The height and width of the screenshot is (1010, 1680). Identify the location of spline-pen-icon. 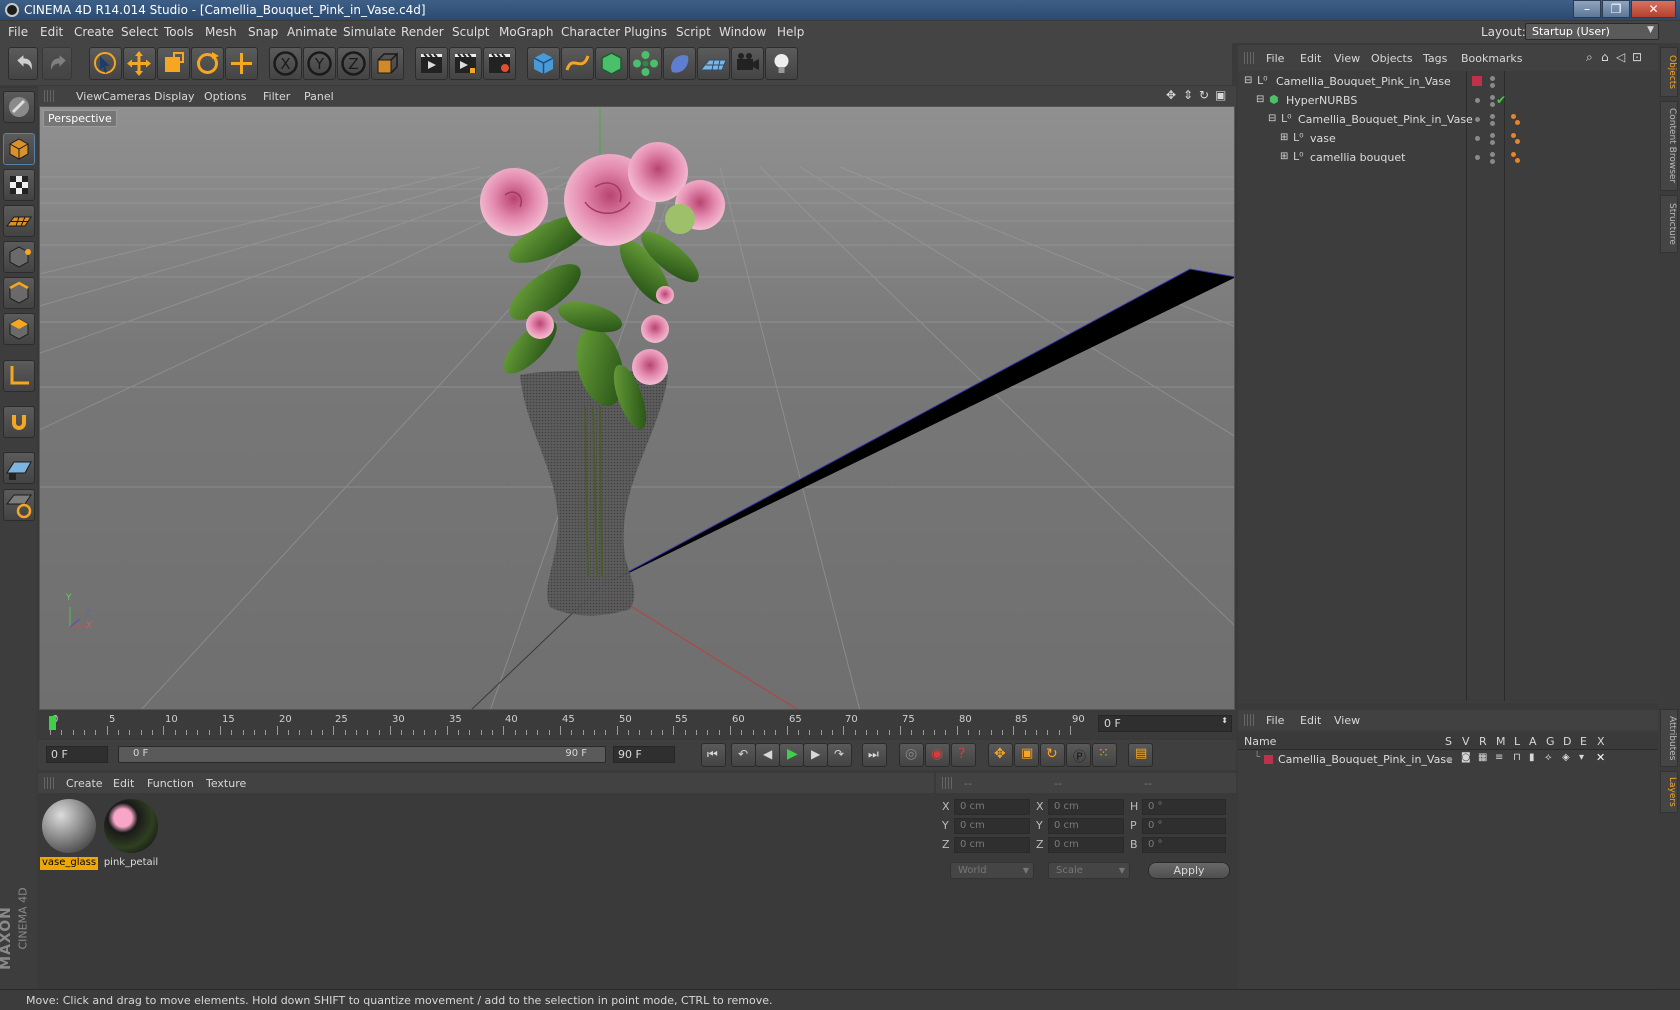
(577, 63).